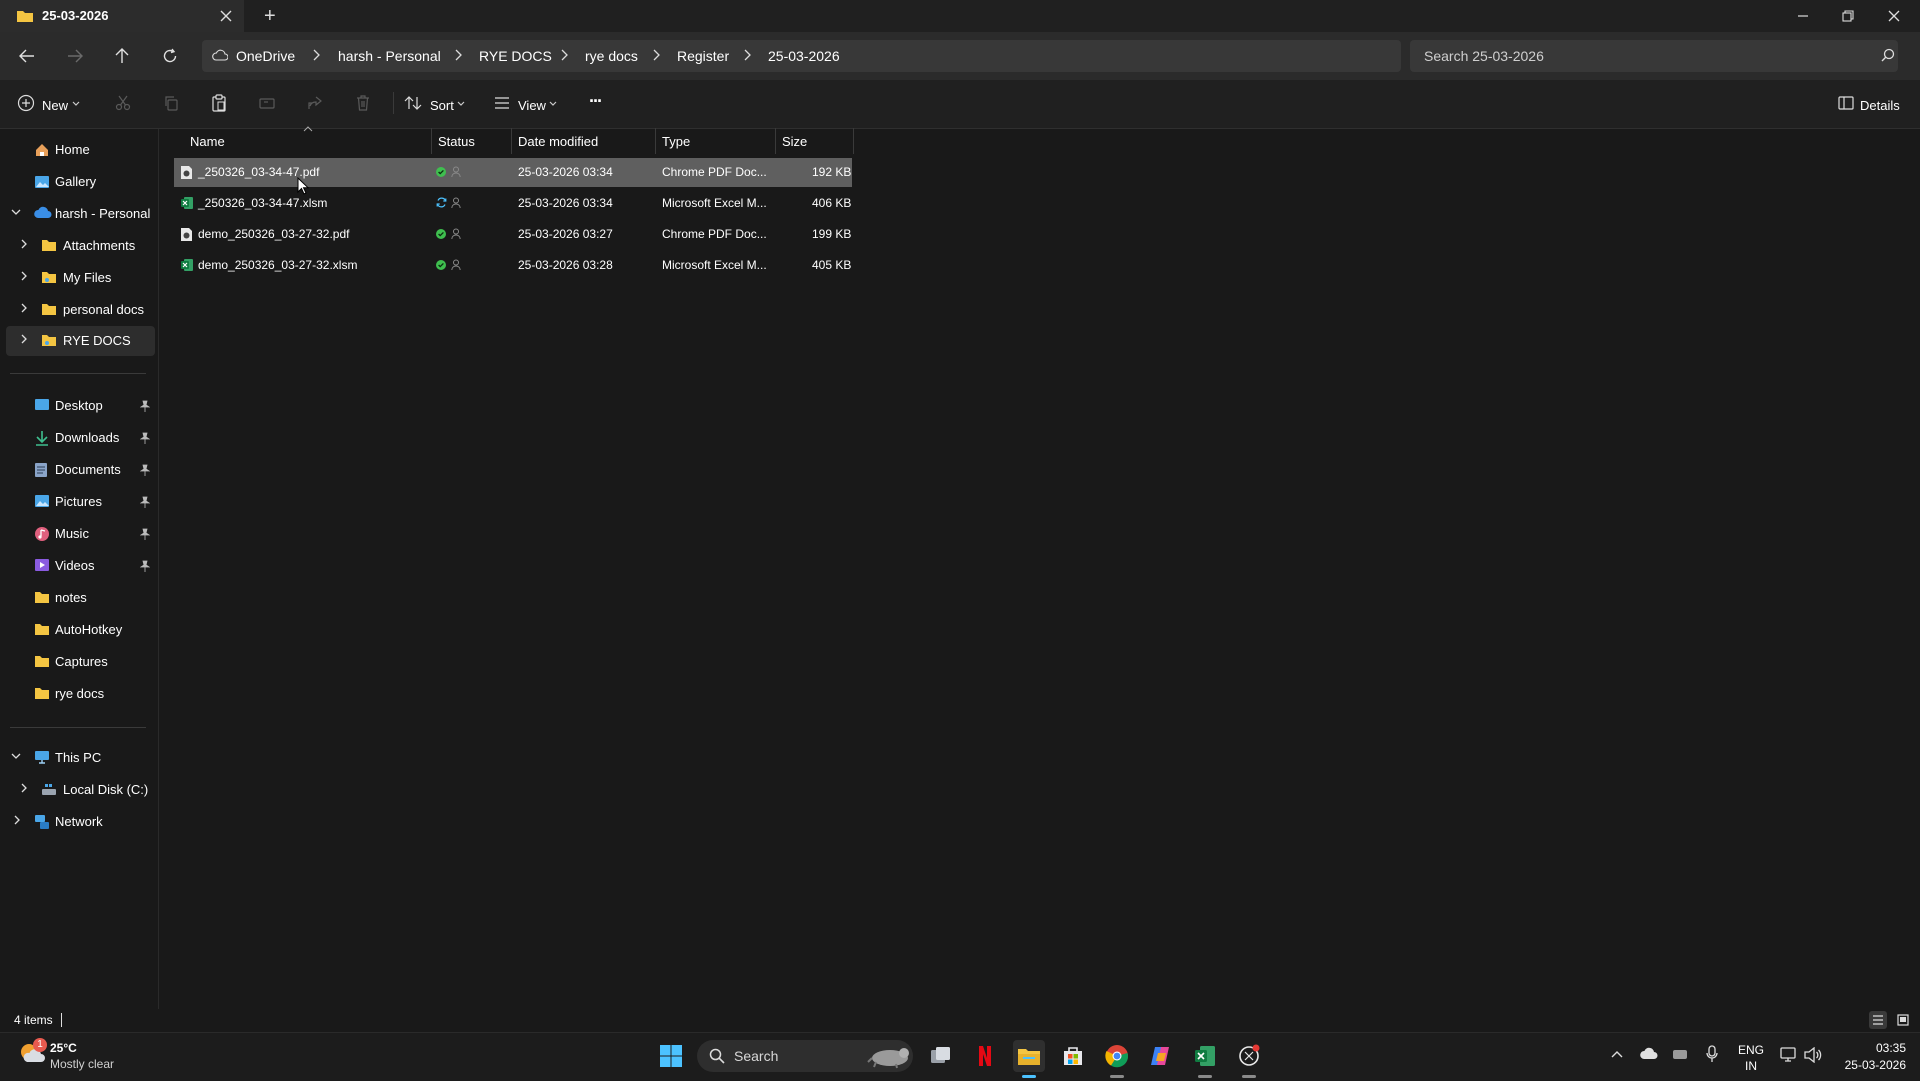  I want to click on sidebar-item-desktop: Desktop, so click(79, 406).